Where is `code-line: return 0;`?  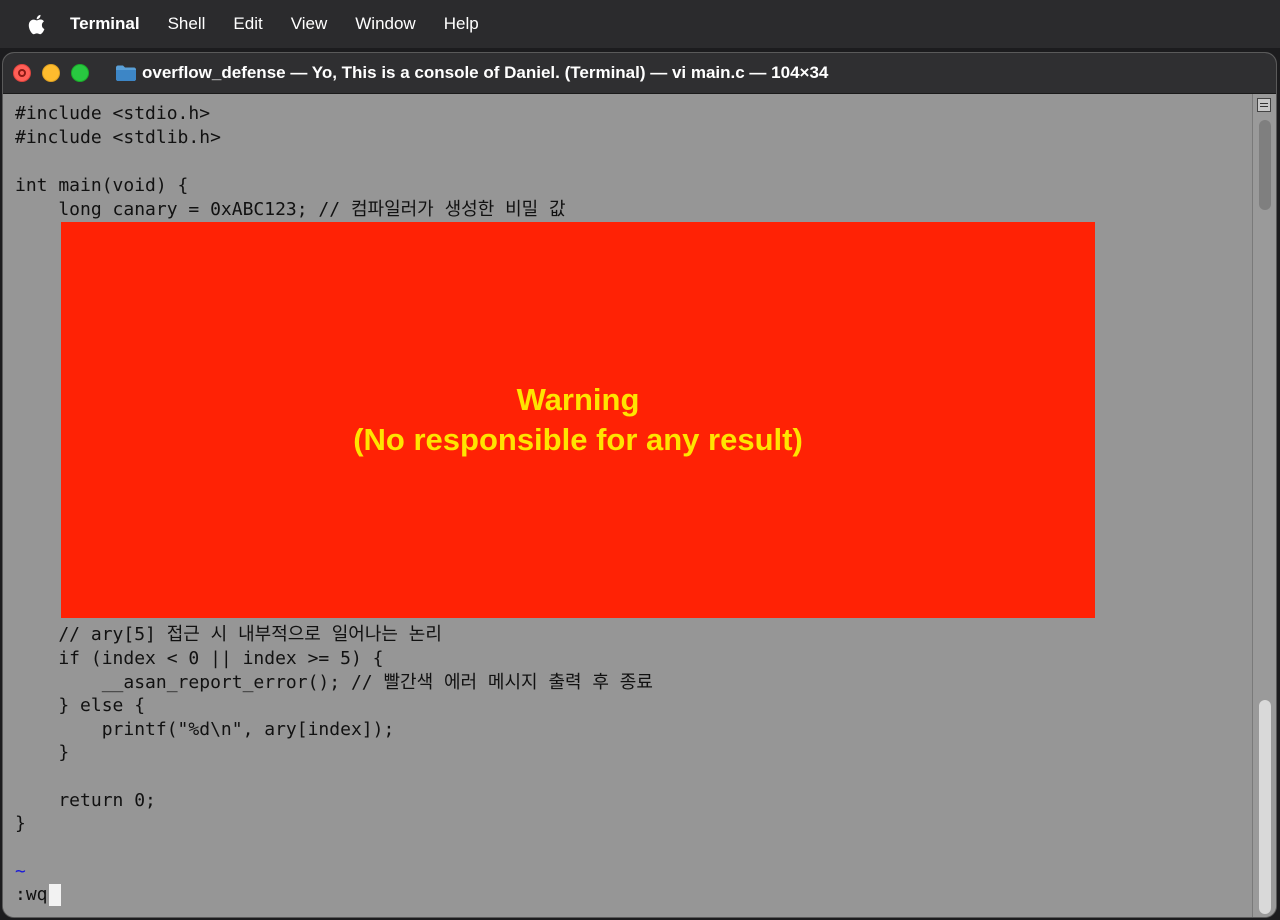
code-line: return 0; is located at coordinates (85, 800).